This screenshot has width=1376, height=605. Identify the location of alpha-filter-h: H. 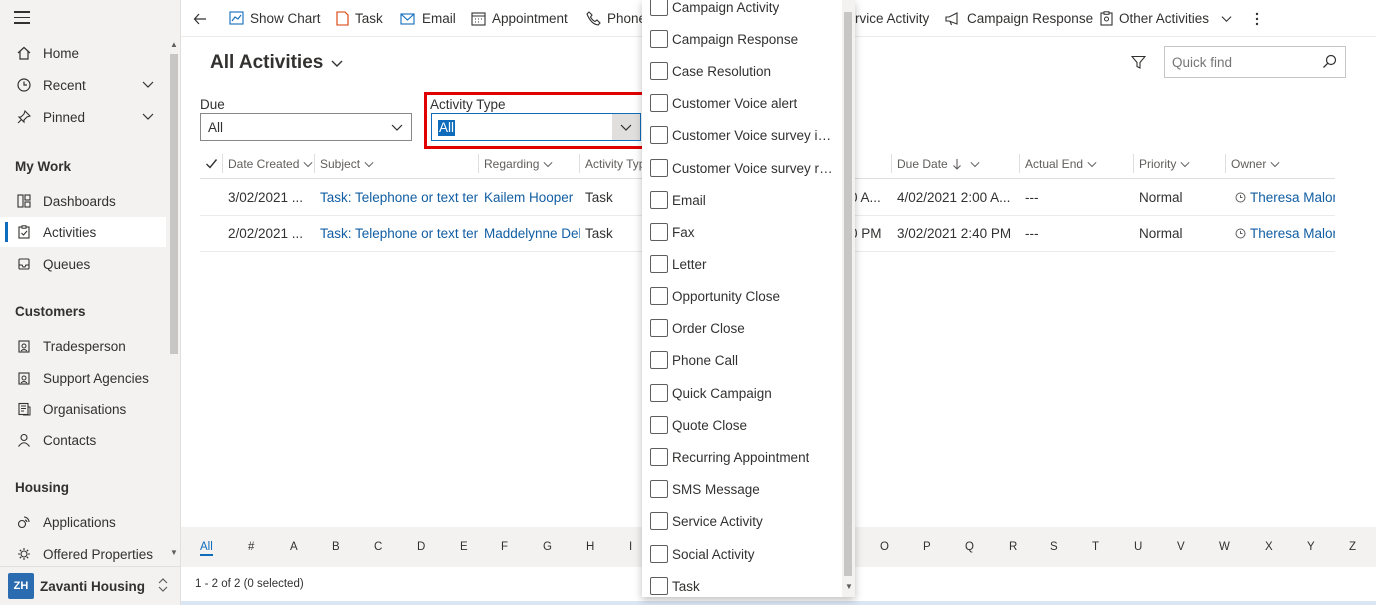
(590, 547).